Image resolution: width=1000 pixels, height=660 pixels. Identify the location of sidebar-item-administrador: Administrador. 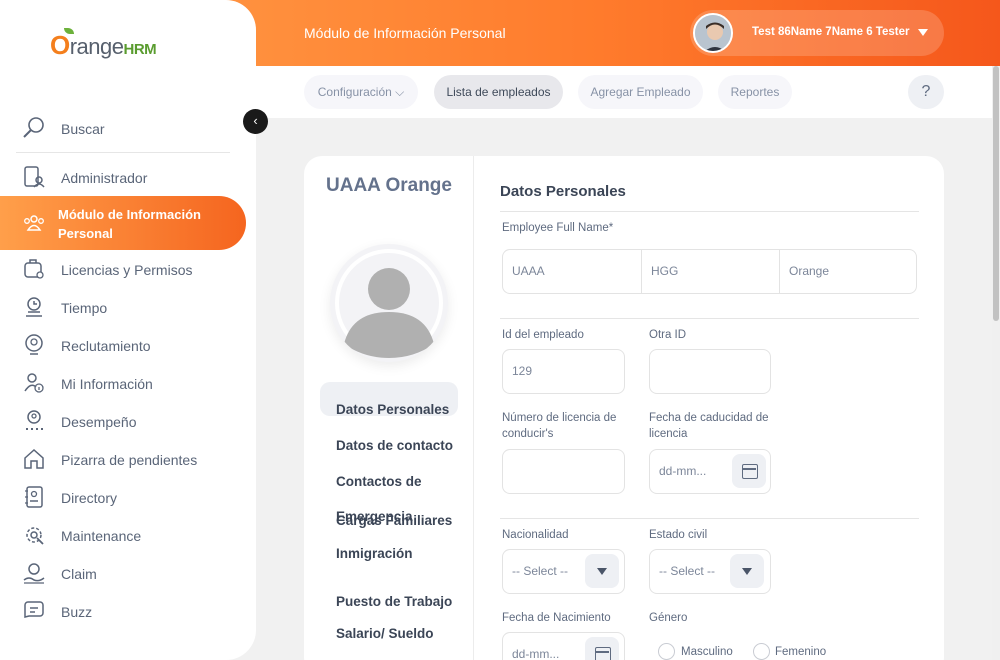
(128, 177).